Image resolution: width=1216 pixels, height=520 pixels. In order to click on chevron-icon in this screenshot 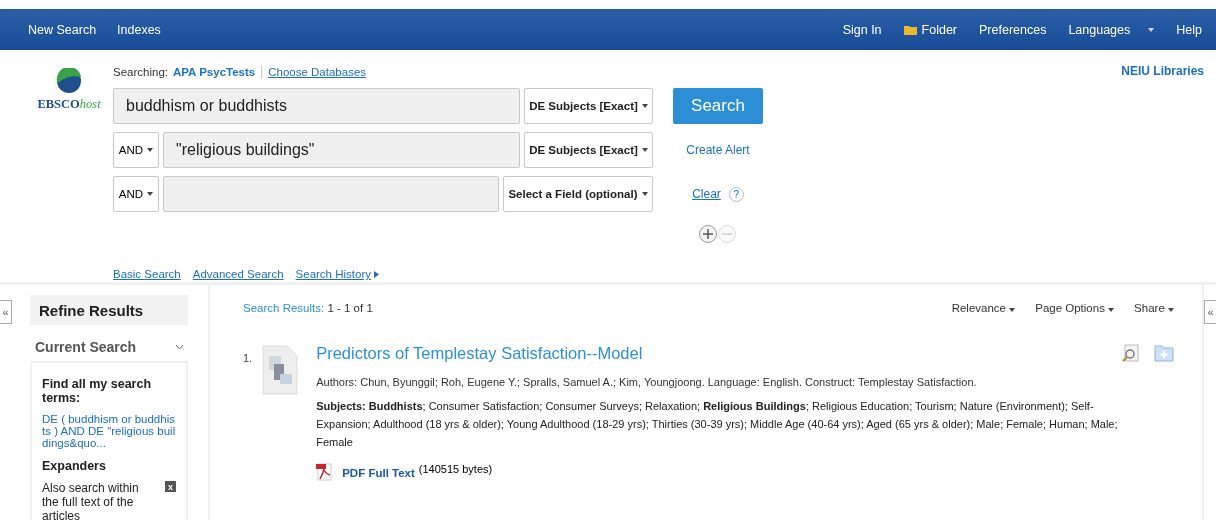, I will do `click(179, 347)`.